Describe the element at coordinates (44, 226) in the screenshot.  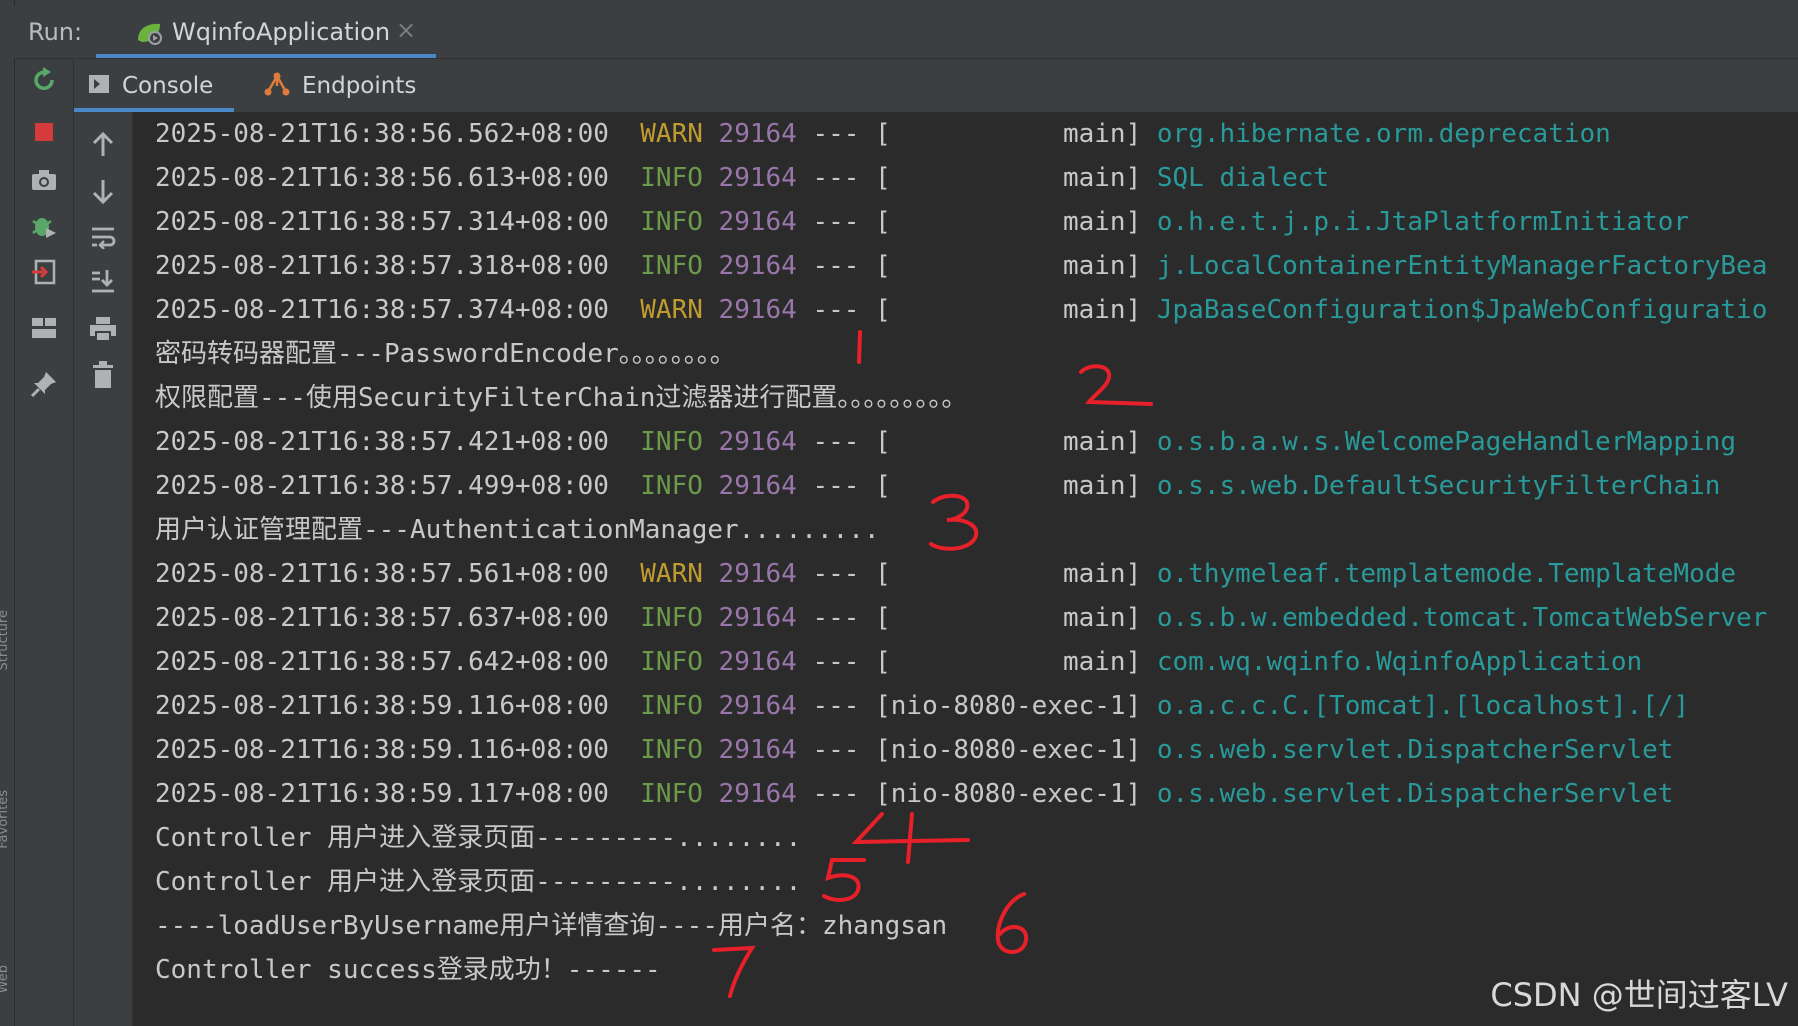
I see `debug-icon` at that location.